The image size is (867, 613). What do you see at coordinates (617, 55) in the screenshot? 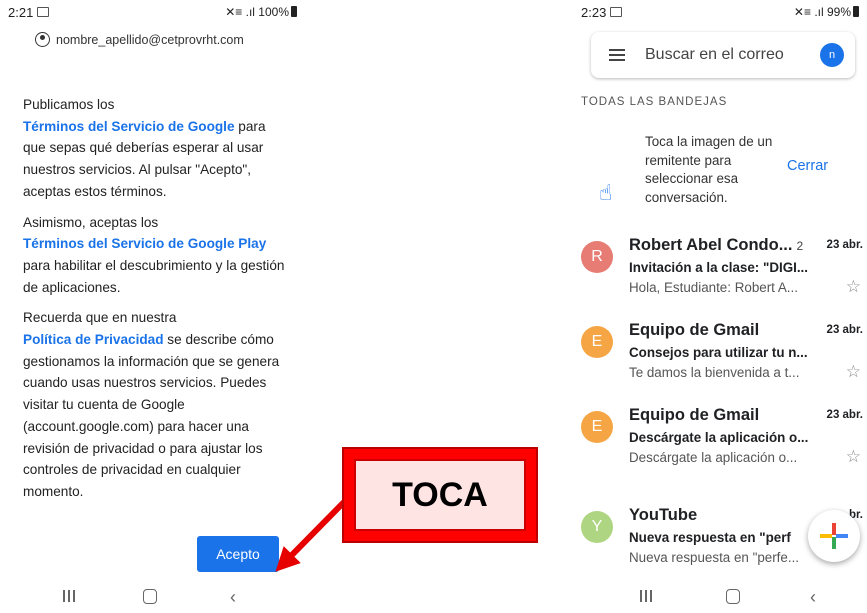
I see `menu-icon` at bounding box center [617, 55].